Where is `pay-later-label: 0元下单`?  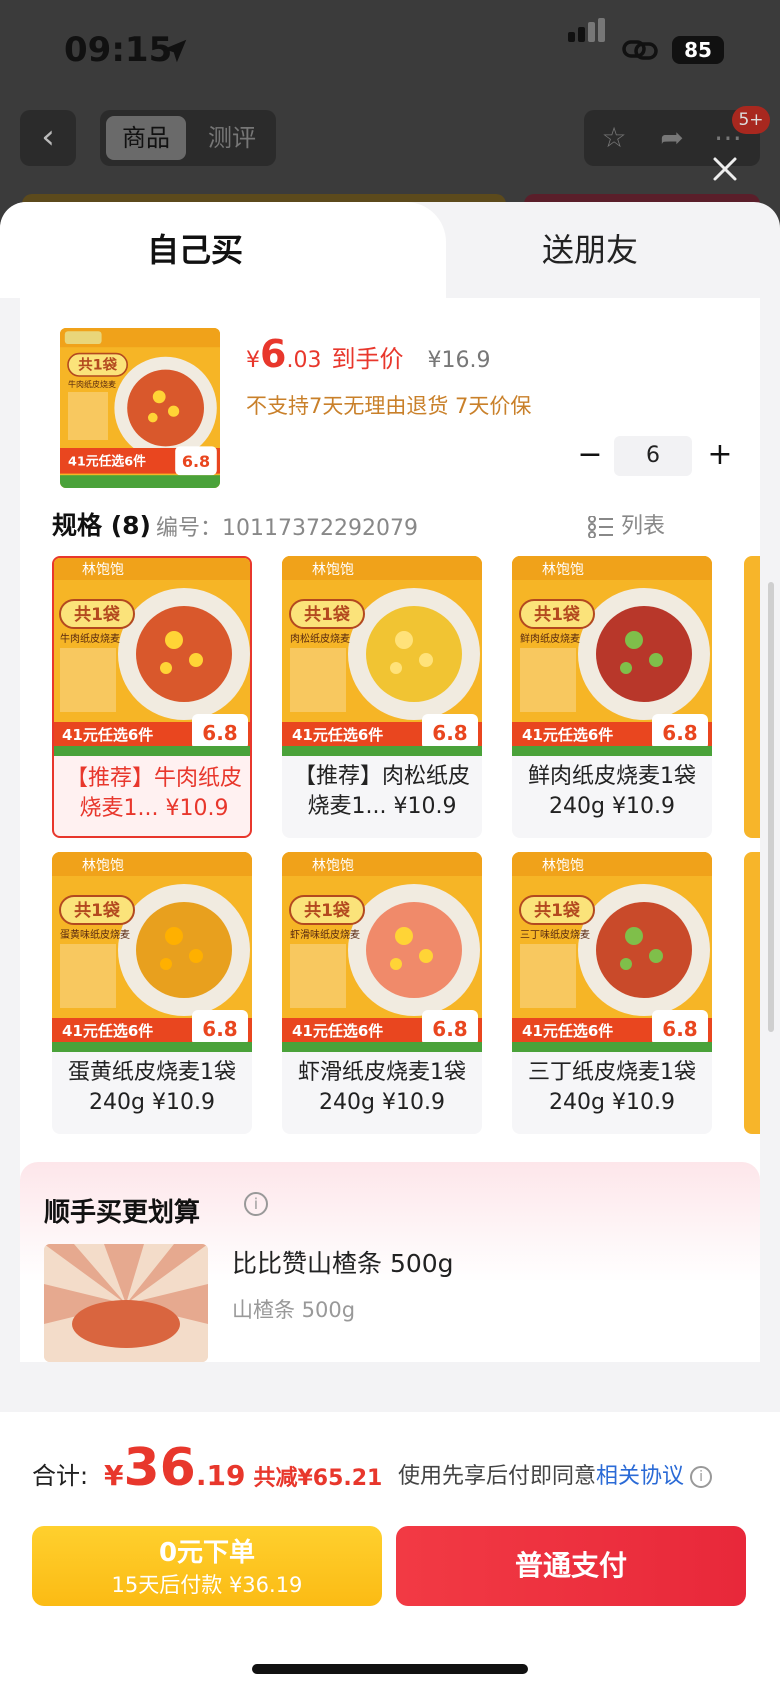
pay-later-label: 0元下单 is located at coordinates (207, 1553).